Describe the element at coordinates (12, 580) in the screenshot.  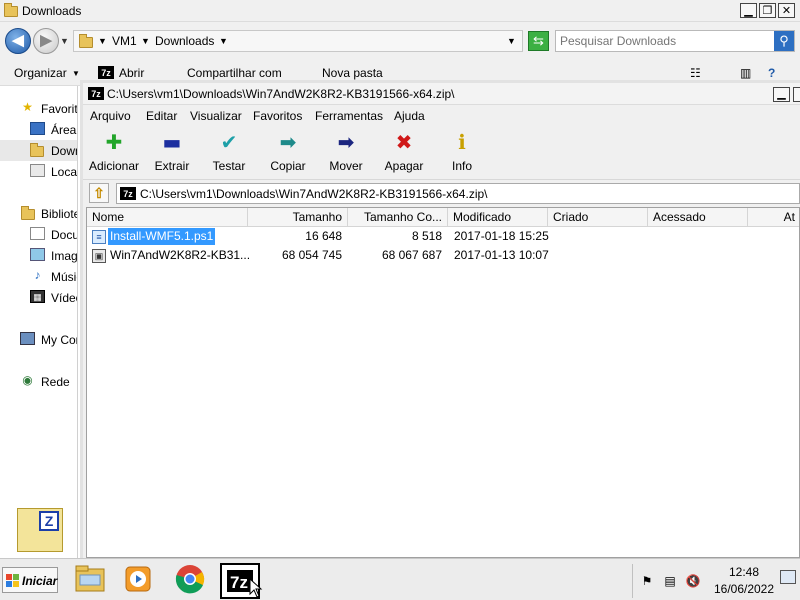
I see `windows-logo-icon` at that location.